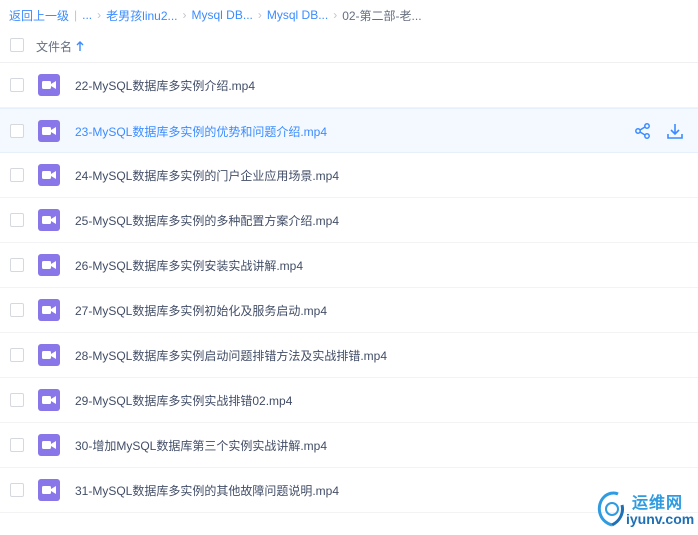 This screenshot has width=698, height=535. What do you see at coordinates (349, 265) in the screenshot?
I see `file-row: 26-MySQL数据库多实例安装实战讲解.mp4` at bounding box center [349, 265].